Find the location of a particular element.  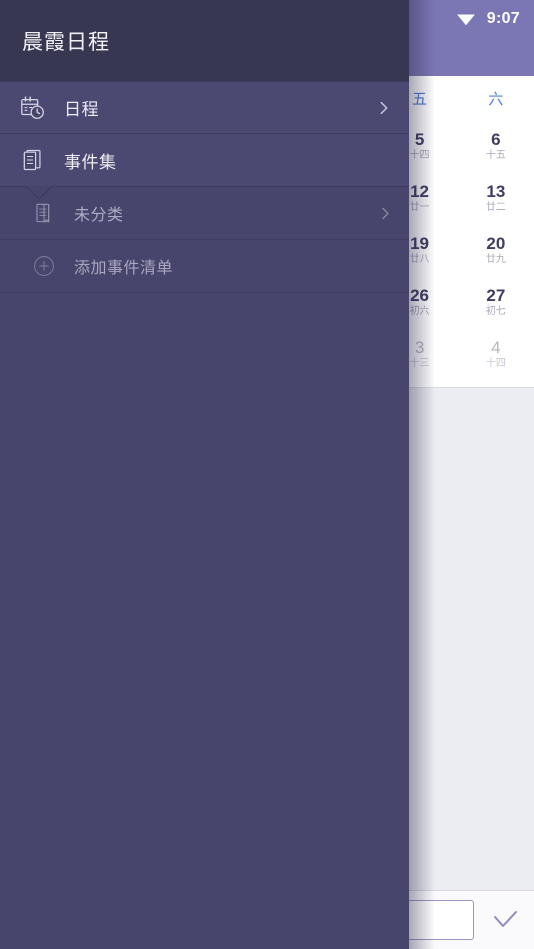

calendar-day-number: 13 is located at coordinates (496, 192).